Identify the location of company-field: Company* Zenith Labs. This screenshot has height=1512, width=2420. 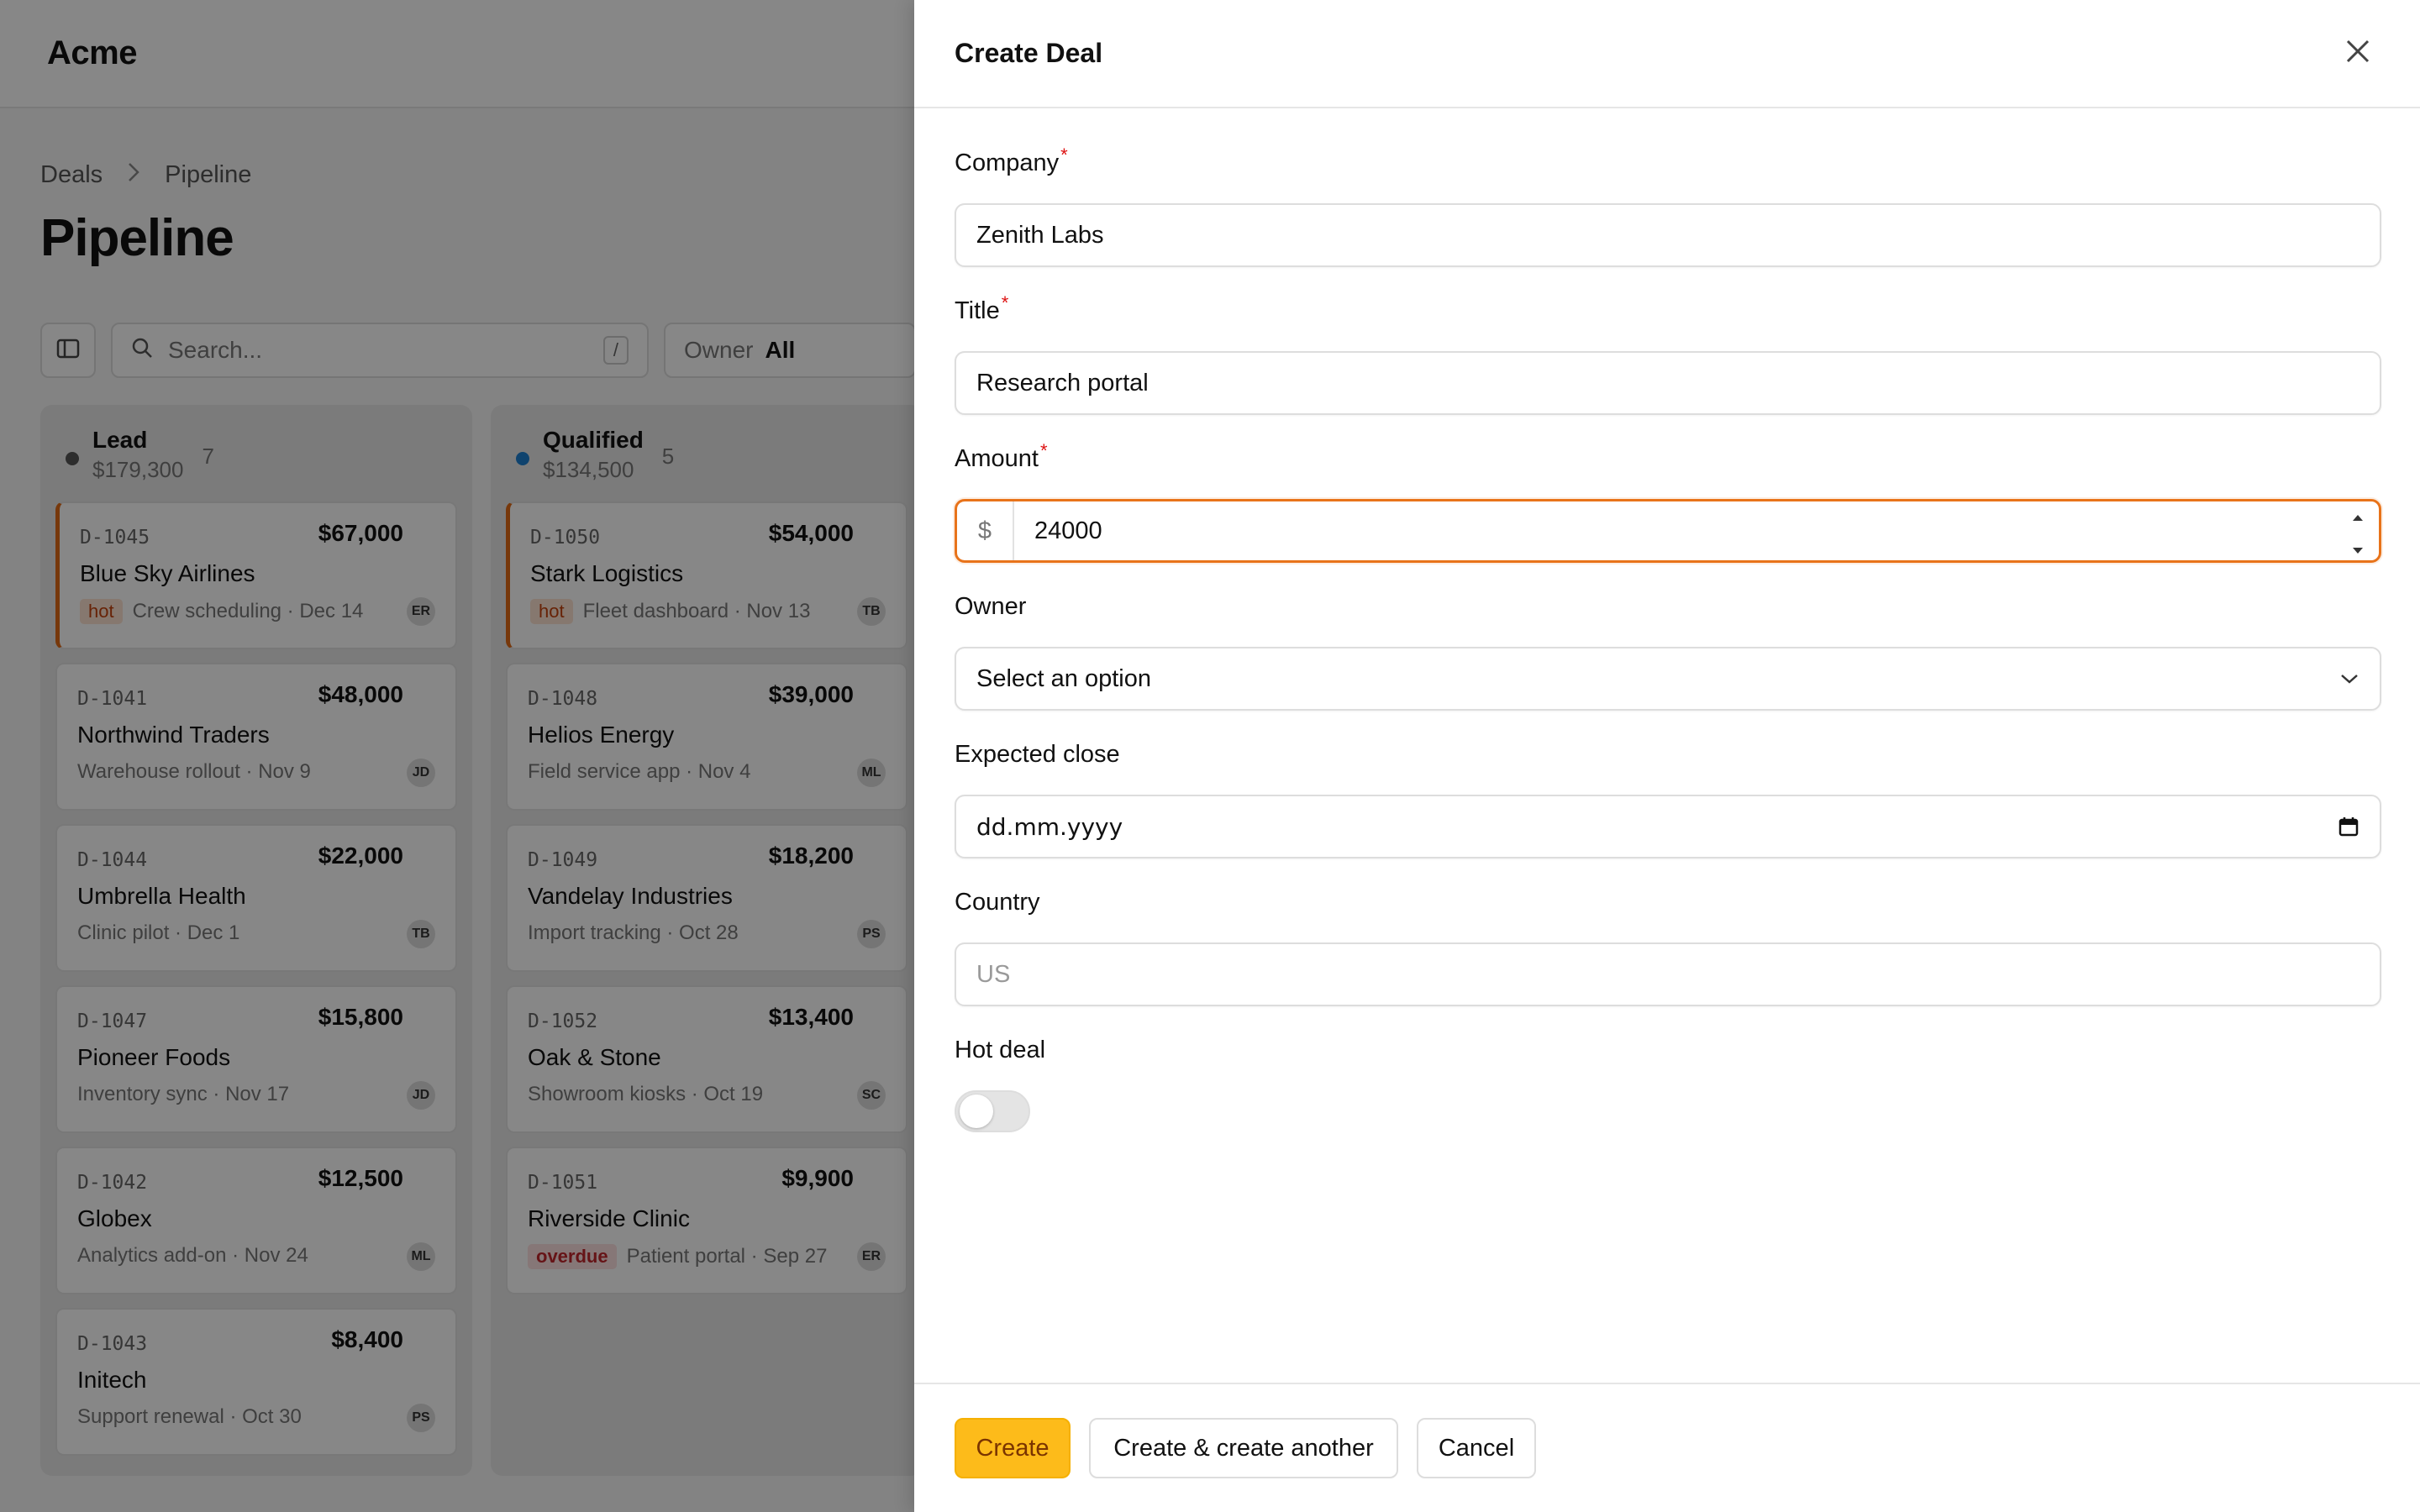
(1668, 205).